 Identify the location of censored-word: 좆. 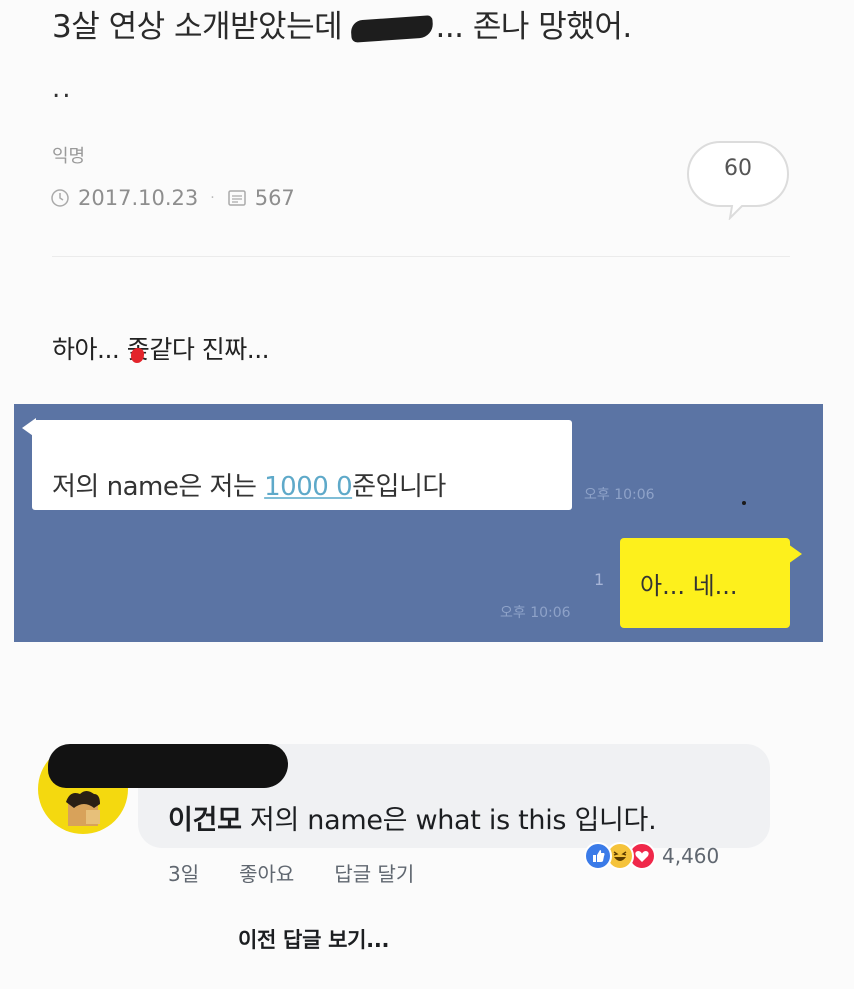
(138, 348).